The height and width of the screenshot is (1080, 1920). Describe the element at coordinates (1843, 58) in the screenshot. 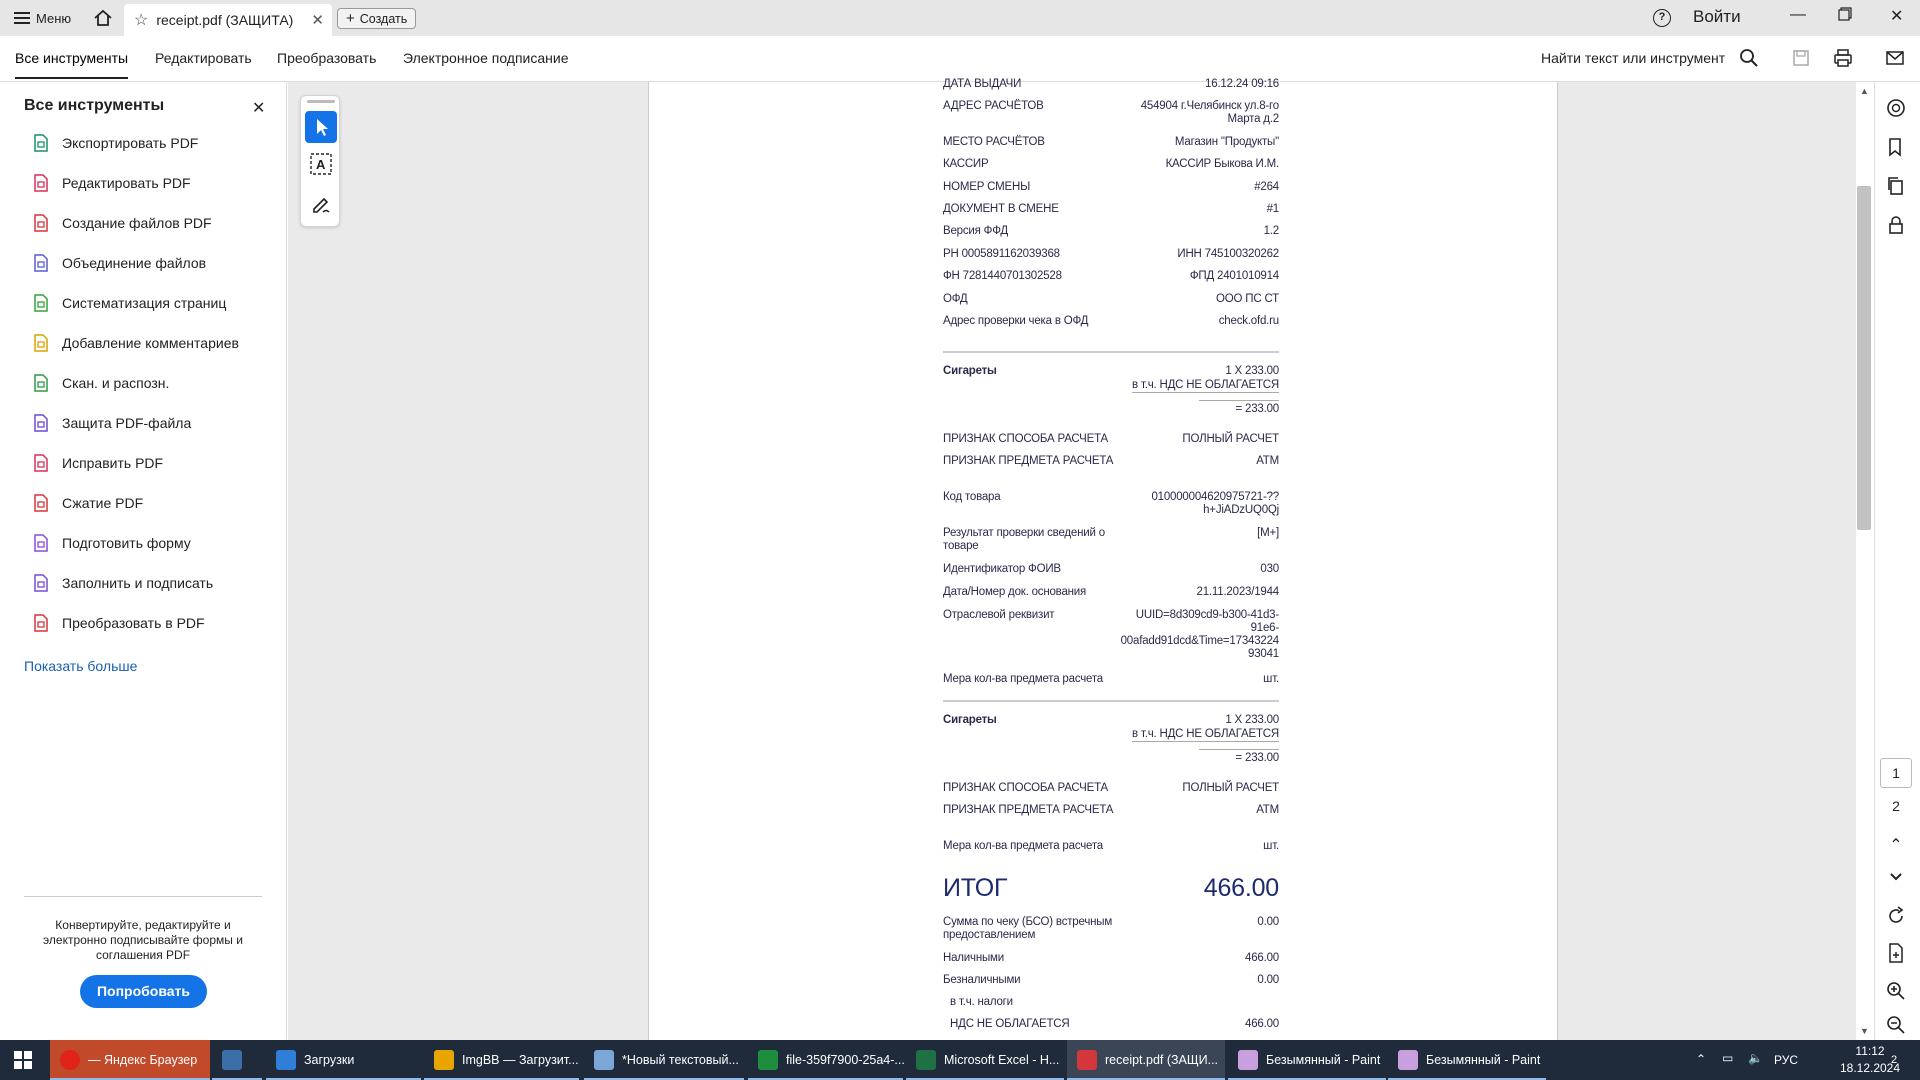

I see `print-icon` at that location.